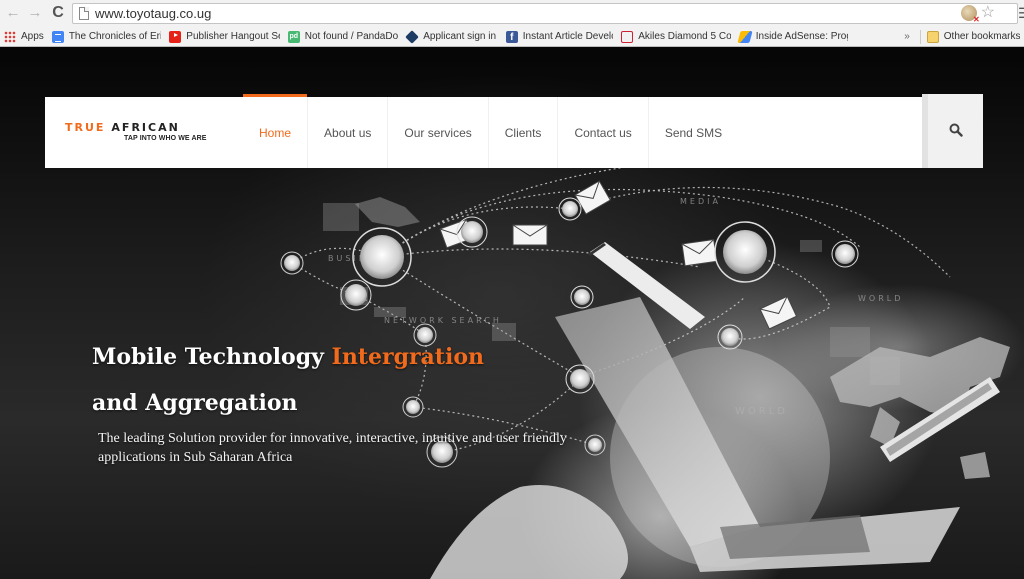  What do you see at coordinates (443, 320) in the screenshot?
I see `art-label-network-search: NETWORK SEARCH` at bounding box center [443, 320].